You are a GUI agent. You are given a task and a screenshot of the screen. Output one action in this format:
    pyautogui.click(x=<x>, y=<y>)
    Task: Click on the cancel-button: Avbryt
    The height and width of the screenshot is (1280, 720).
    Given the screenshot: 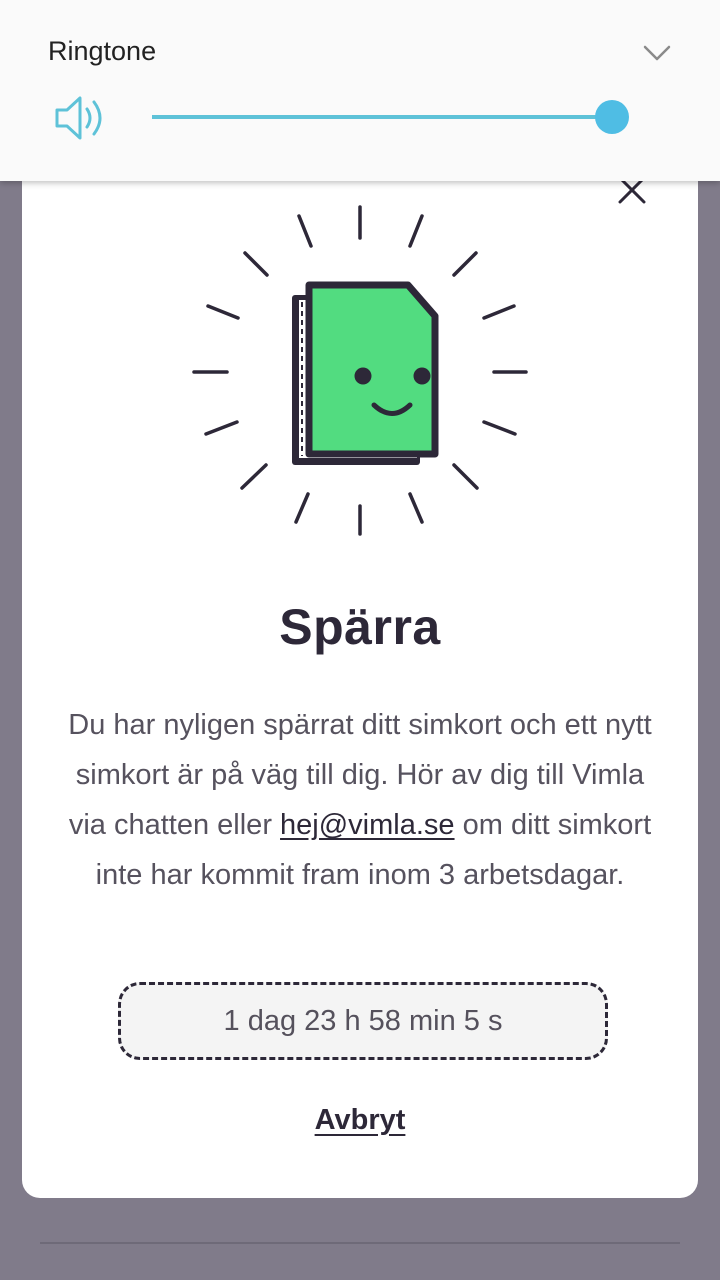 What is the action you would take?
    pyautogui.click(x=360, y=1120)
    